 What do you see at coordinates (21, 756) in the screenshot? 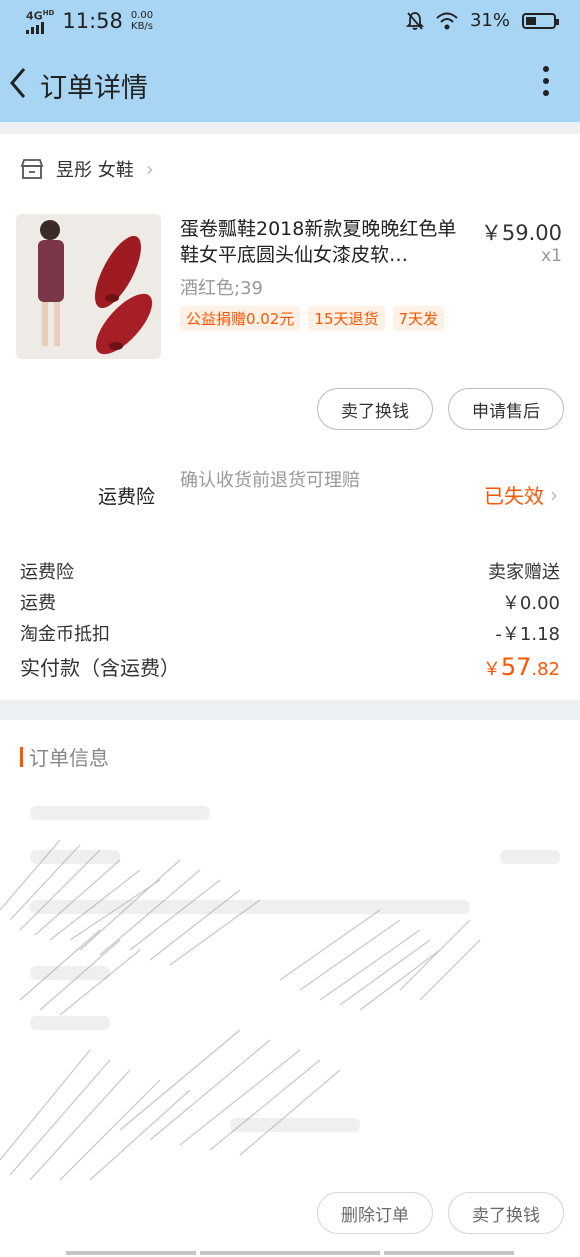
I see `accent-bar` at bounding box center [21, 756].